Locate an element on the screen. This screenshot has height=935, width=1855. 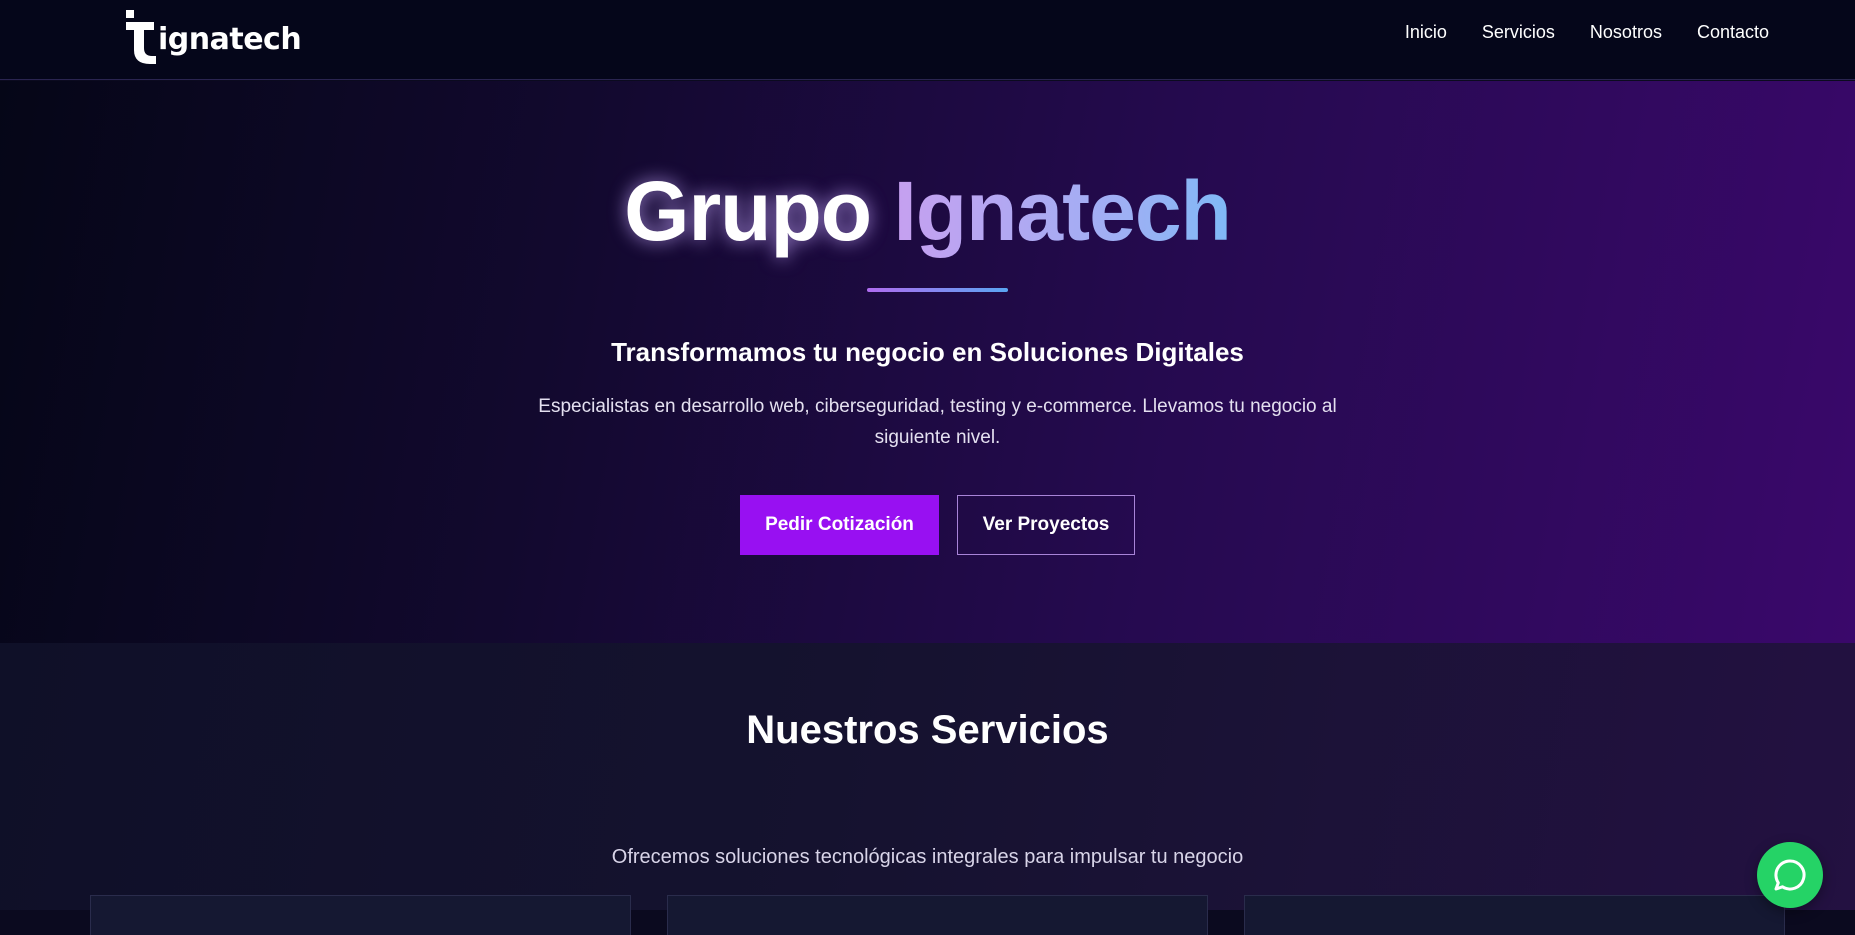
site-logo: ignatech is located at coordinates (213, 37).